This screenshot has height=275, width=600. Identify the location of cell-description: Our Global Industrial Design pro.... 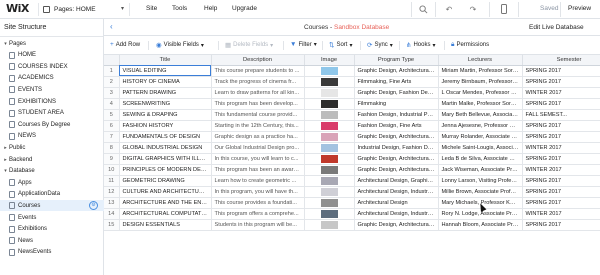
(258, 148).